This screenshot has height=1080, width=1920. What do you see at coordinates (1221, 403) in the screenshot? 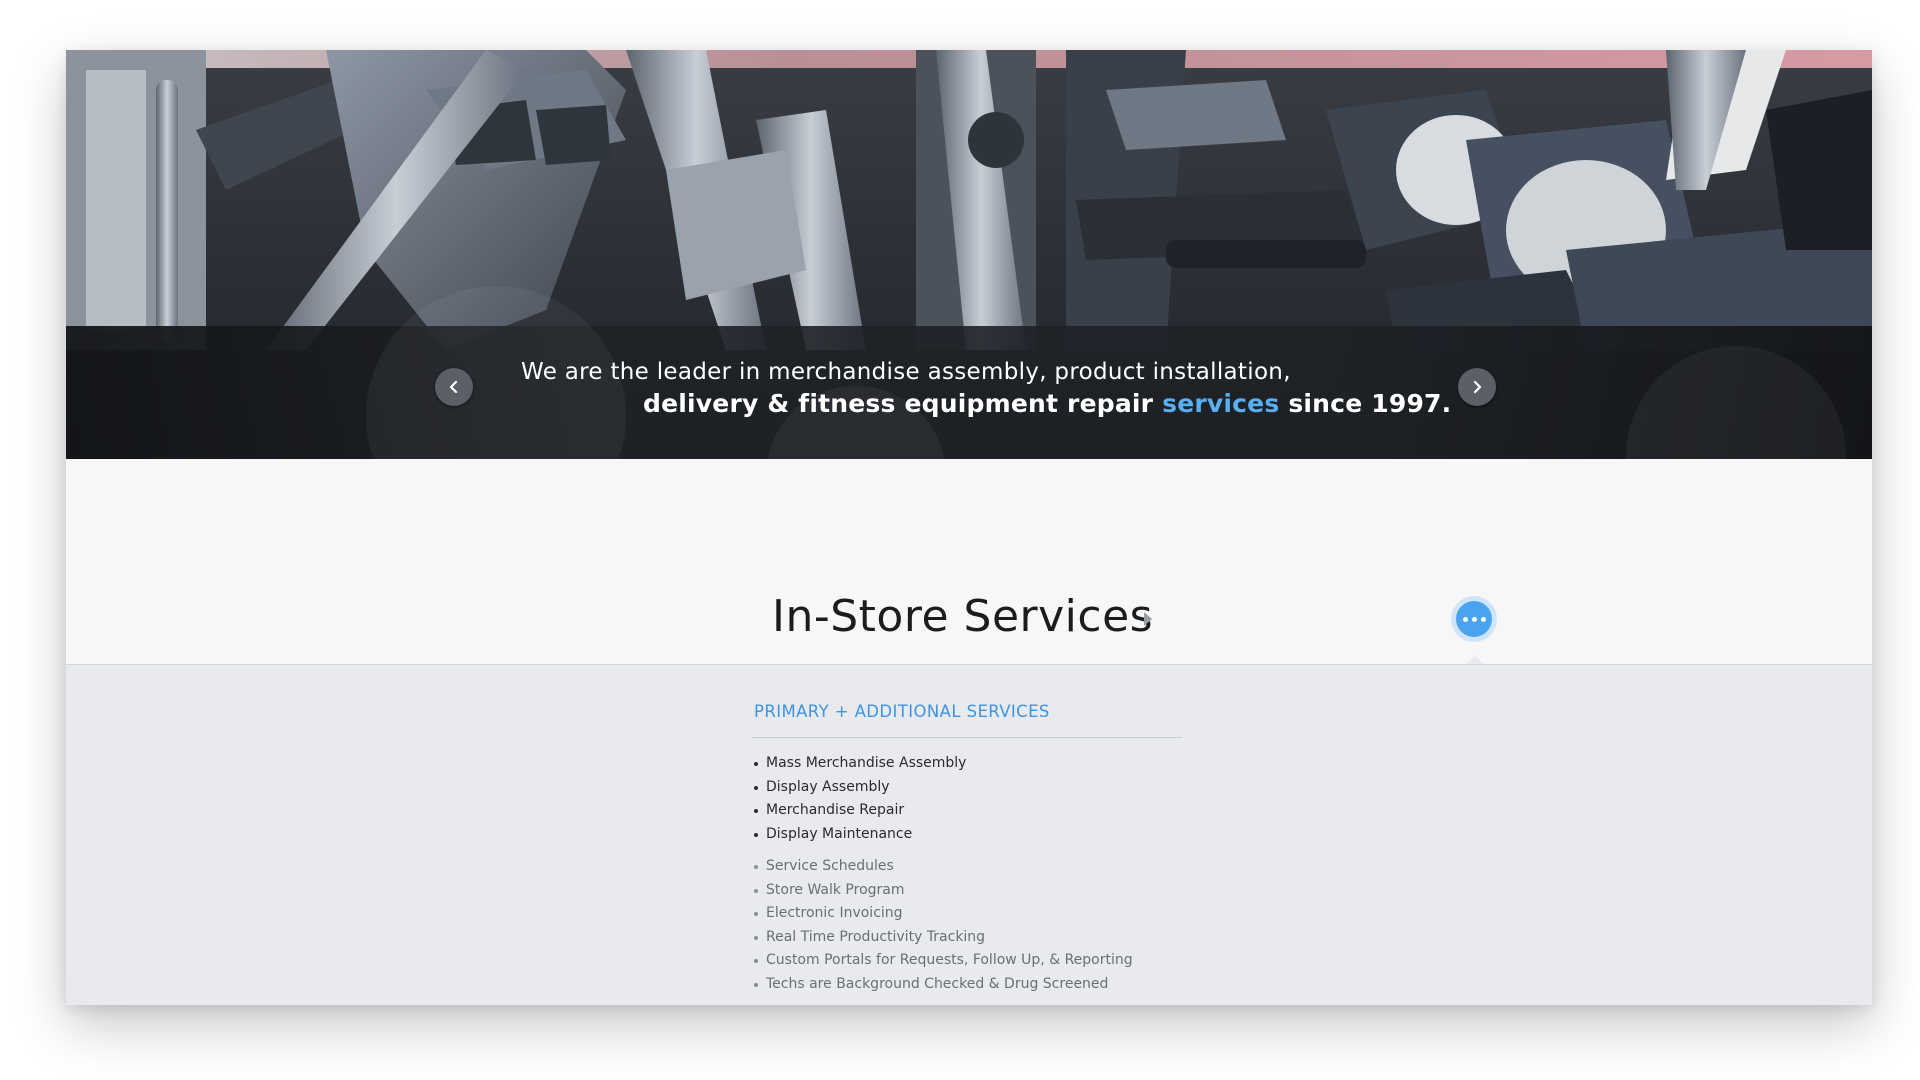
I see `caption-highlight: services` at bounding box center [1221, 403].